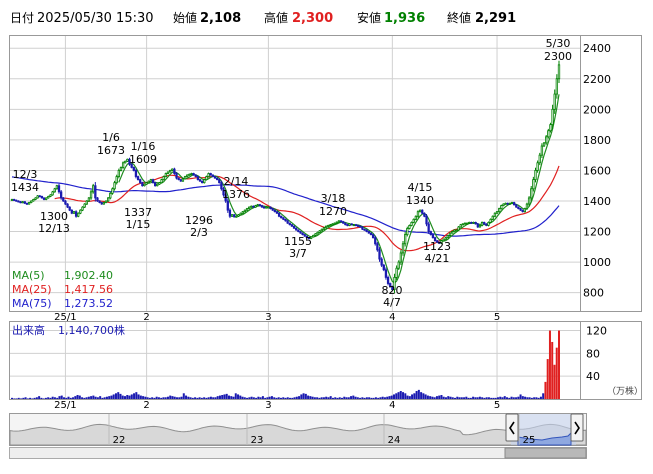  Describe the element at coordinates (298, 241) in the screenshot. I see `annotation-value: 1155` at that location.